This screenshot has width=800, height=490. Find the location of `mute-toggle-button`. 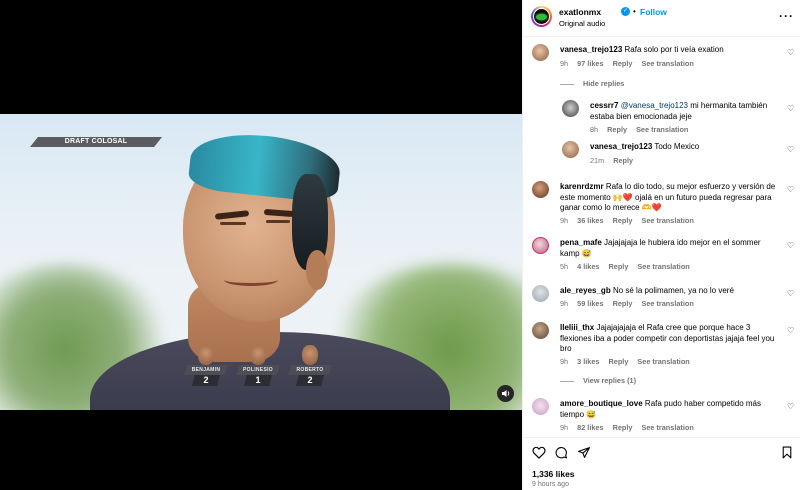

mute-toggle-button is located at coordinates (505, 393).